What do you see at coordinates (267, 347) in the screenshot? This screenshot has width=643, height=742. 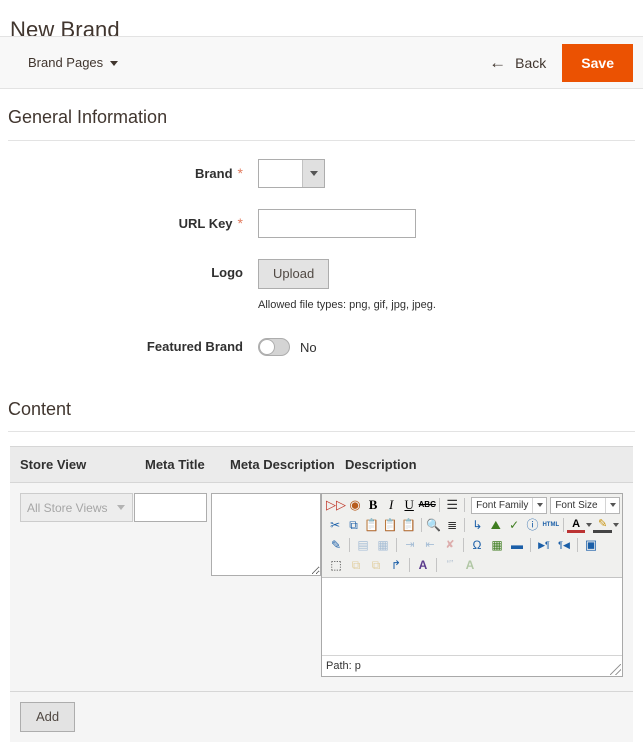 I see `toggle-knob` at bounding box center [267, 347].